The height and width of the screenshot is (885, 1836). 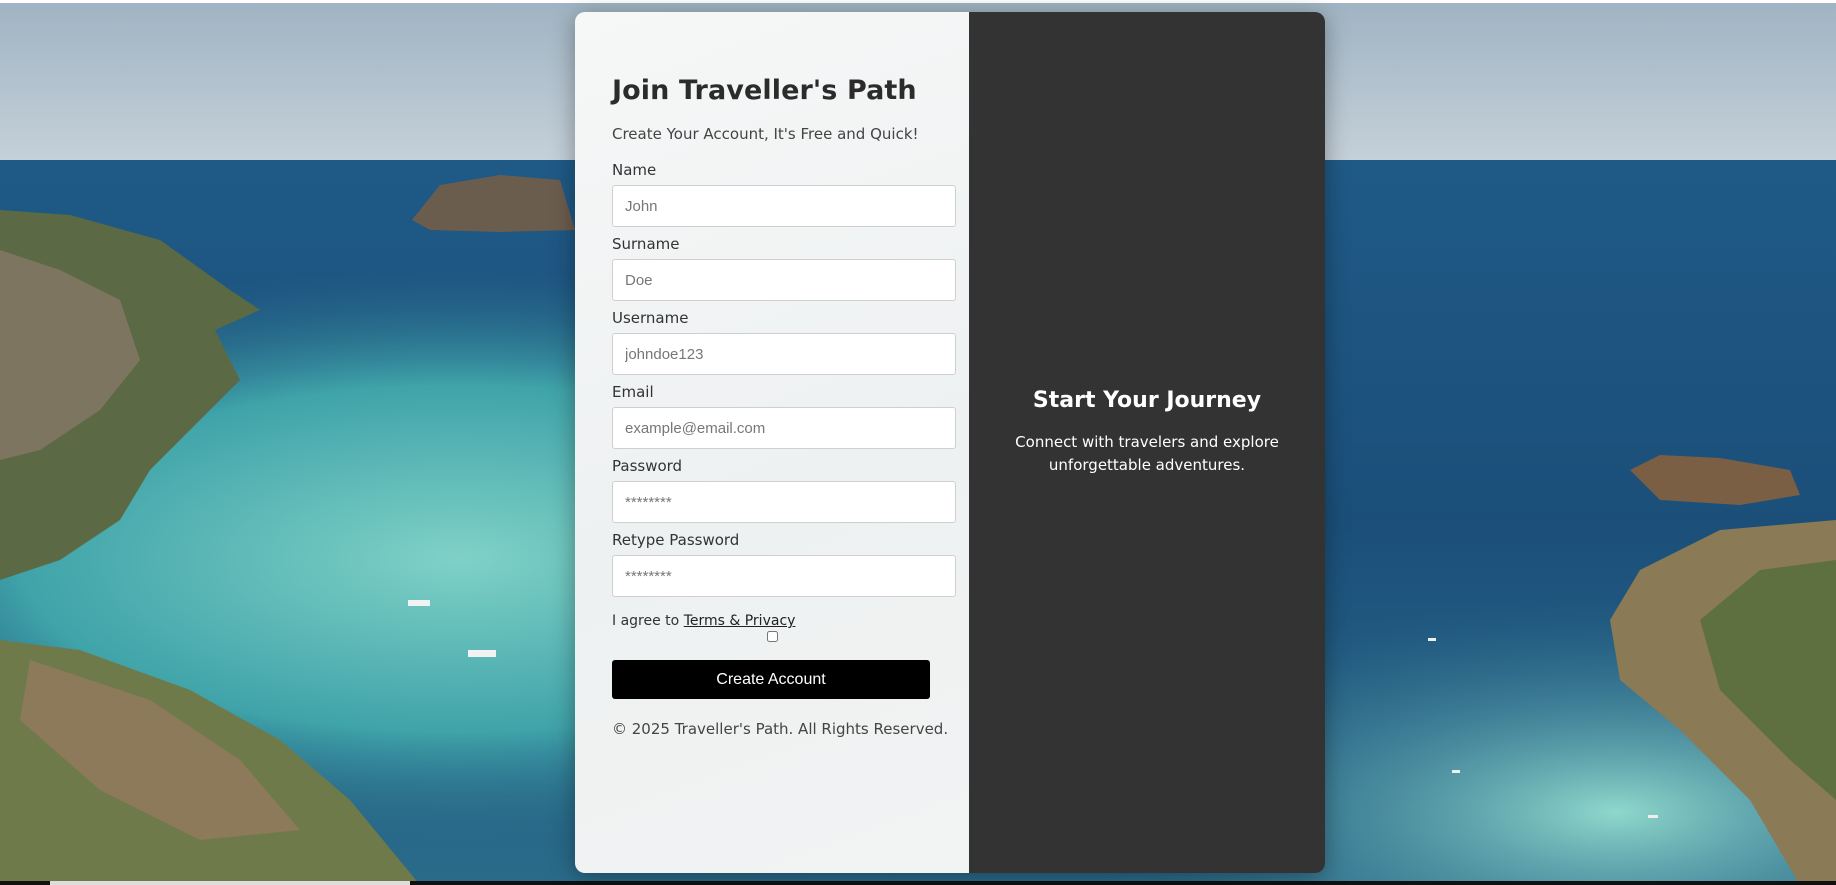 What do you see at coordinates (1147, 400) in the screenshot?
I see `info-title: Start Your Journey` at bounding box center [1147, 400].